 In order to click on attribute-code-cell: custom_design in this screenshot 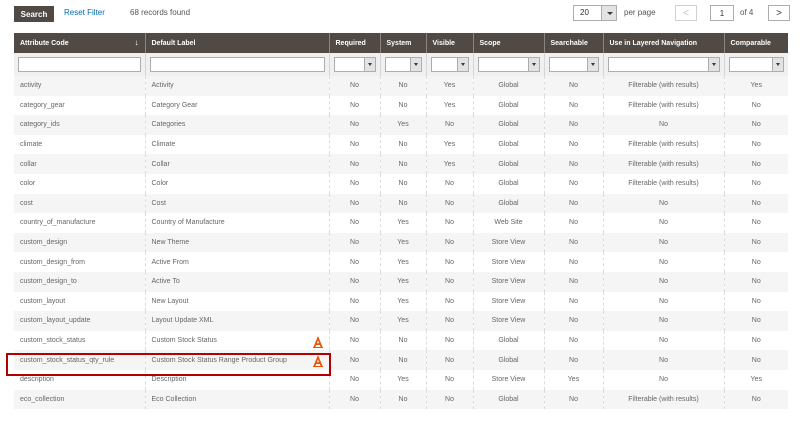, I will do `click(80, 242)`.